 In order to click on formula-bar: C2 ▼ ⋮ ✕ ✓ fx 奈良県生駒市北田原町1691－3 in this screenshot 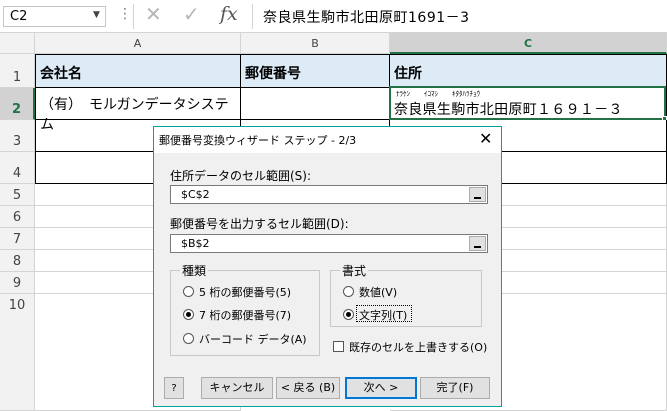, I will do `click(333, 16)`.